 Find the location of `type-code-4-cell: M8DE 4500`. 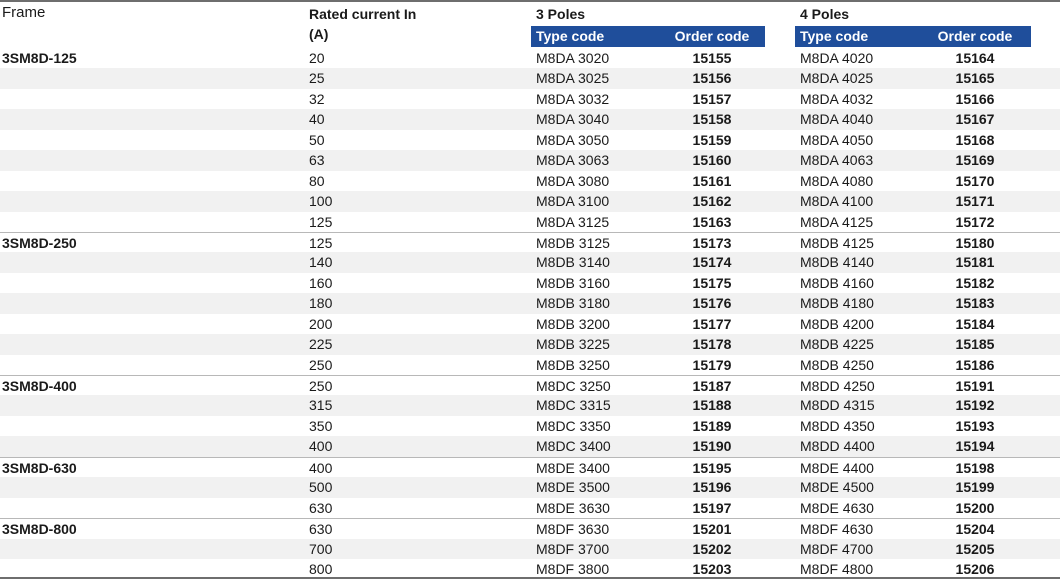

type-code-4-cell: M8DE 4500 is located at coordinates (837, 487).